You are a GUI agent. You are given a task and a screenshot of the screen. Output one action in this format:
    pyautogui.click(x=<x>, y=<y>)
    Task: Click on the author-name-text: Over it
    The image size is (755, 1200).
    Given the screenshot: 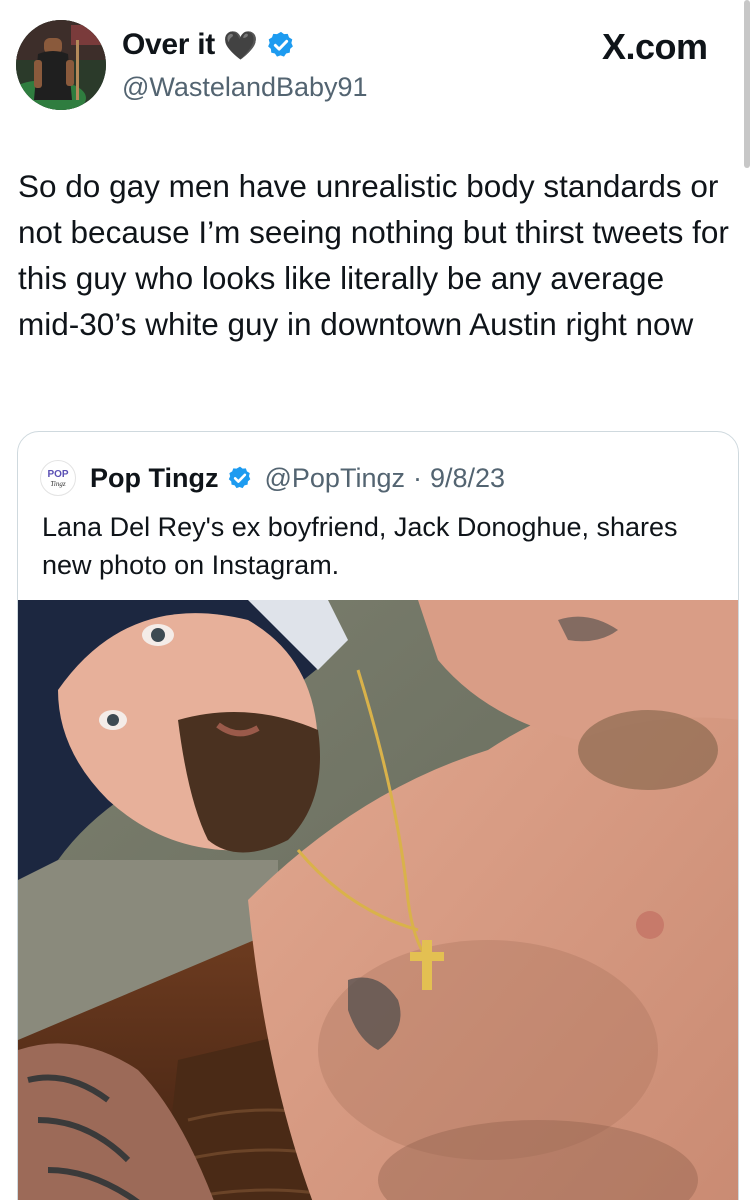 What is the action you would take?
    pyautogui.click(x=168, y=44)
    